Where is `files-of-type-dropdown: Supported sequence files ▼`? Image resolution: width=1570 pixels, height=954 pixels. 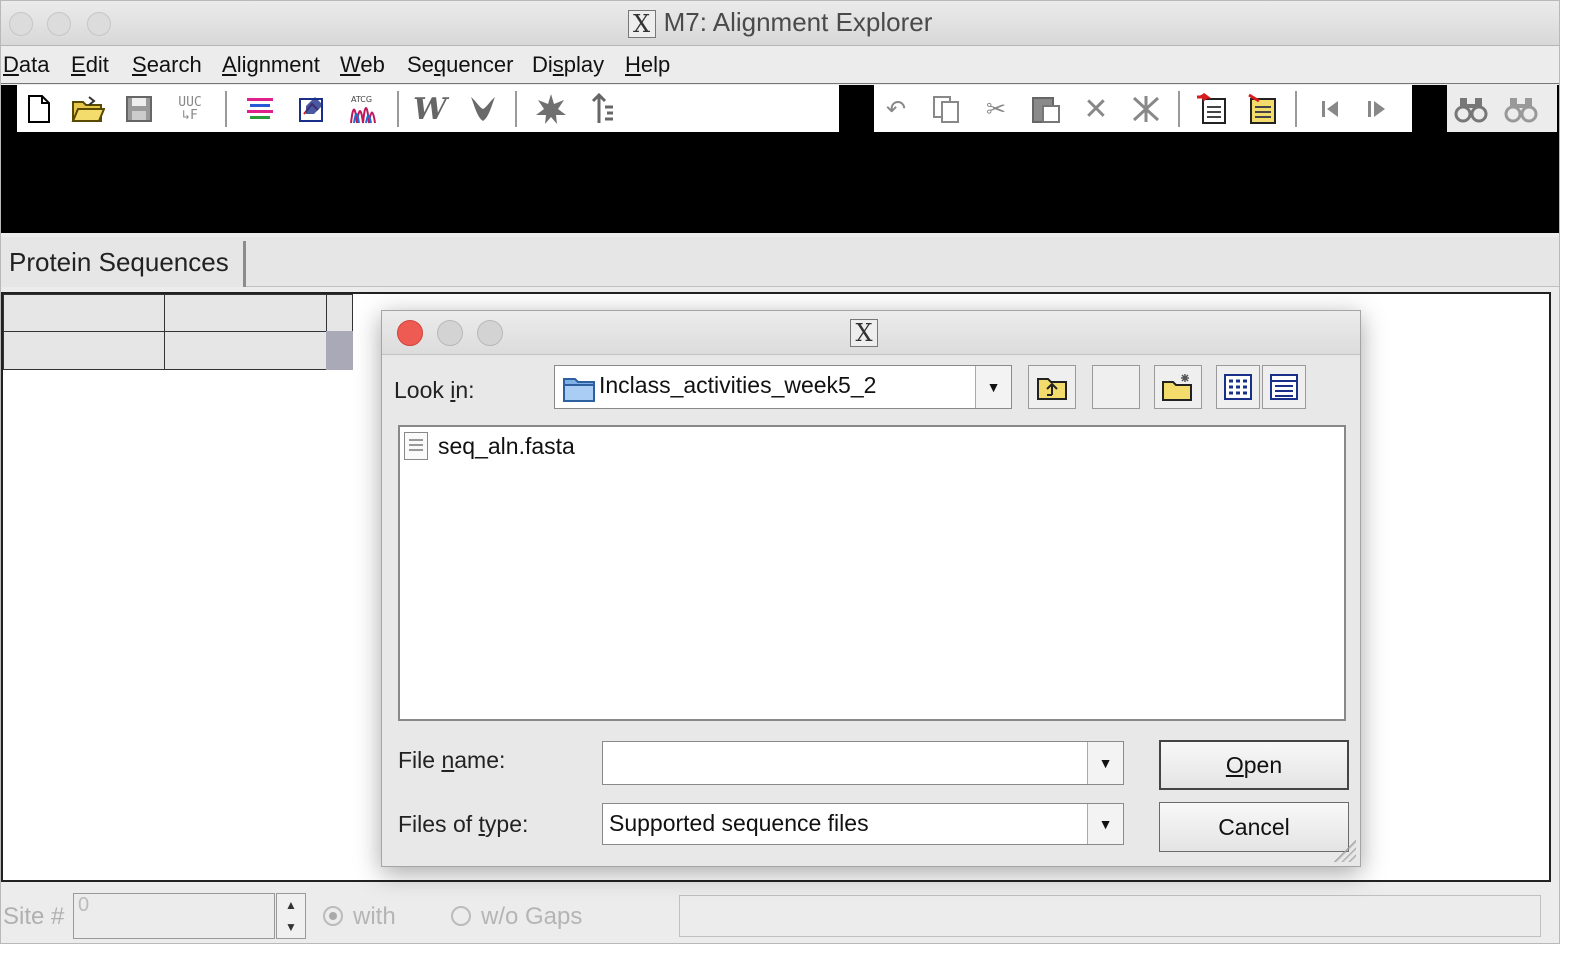 files-of-type-dropdown: Supported sequence files ▼ is located at coordinates (863, 824).